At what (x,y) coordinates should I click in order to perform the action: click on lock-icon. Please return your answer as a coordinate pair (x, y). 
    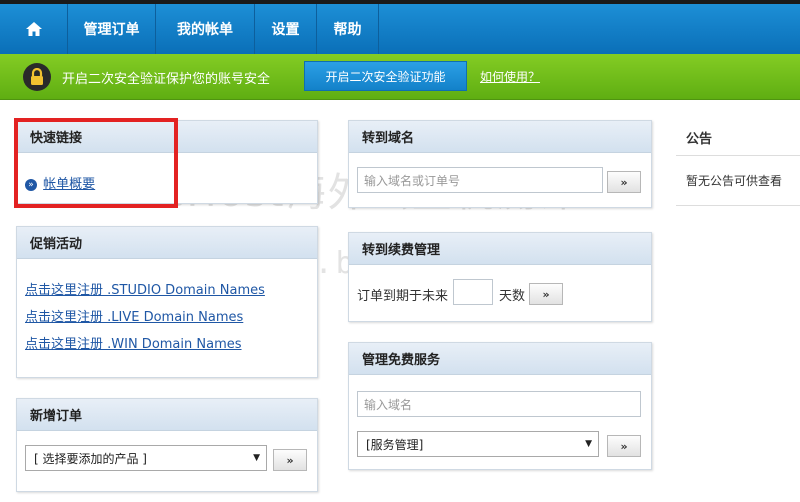
    Looking at the image, I should click on (37, 77).